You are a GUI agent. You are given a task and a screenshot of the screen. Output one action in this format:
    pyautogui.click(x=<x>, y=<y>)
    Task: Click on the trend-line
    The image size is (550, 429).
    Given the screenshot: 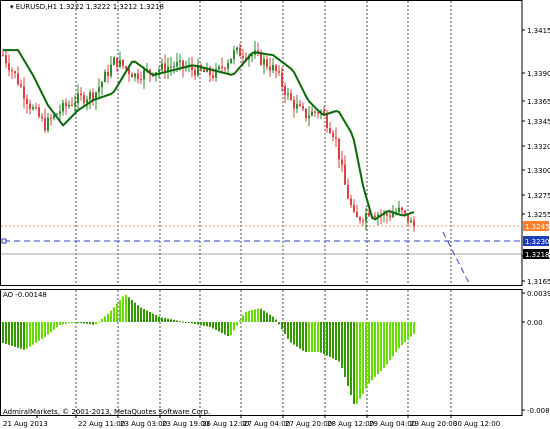 What is the action you would take?
    pyautogui.click(x=456, y=258)
    